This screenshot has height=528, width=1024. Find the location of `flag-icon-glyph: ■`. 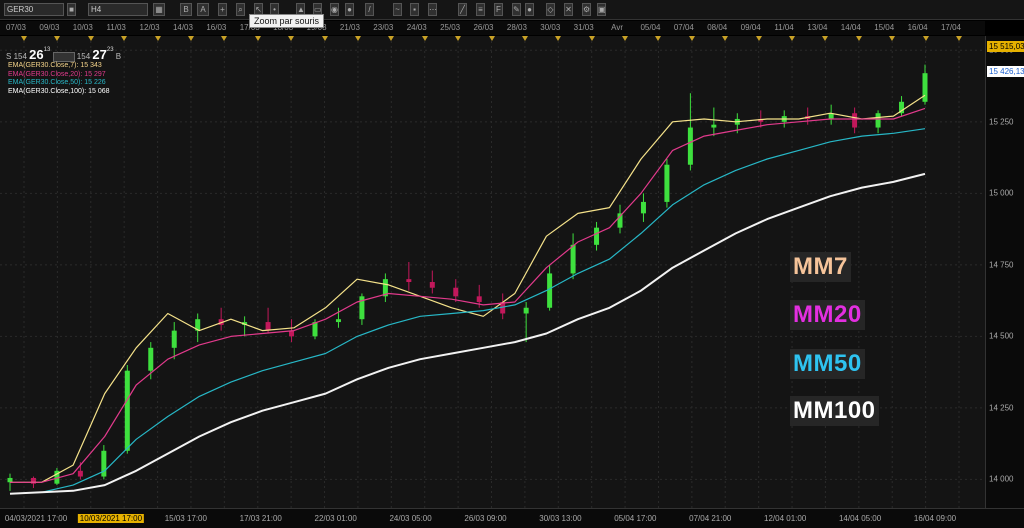

flag-icon-glyph: ■ is located at coordinates (71, 9).